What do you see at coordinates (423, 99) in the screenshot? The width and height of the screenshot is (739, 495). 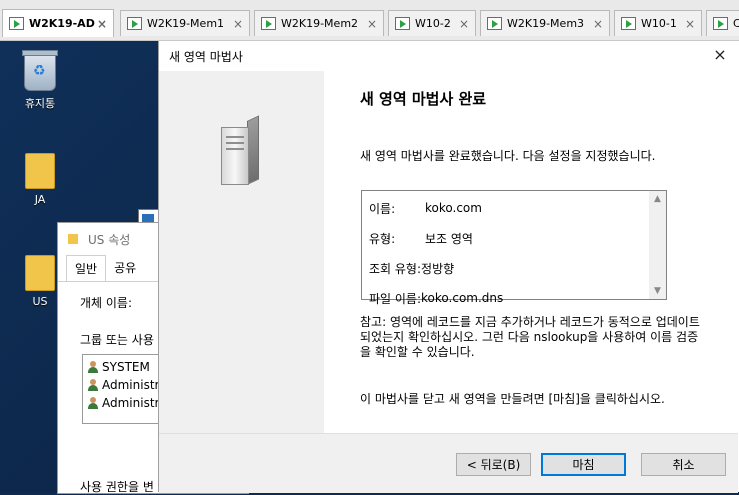 I see `wizard-heading: 새 영역 마법사 완료` at bounding box center [423, 99].